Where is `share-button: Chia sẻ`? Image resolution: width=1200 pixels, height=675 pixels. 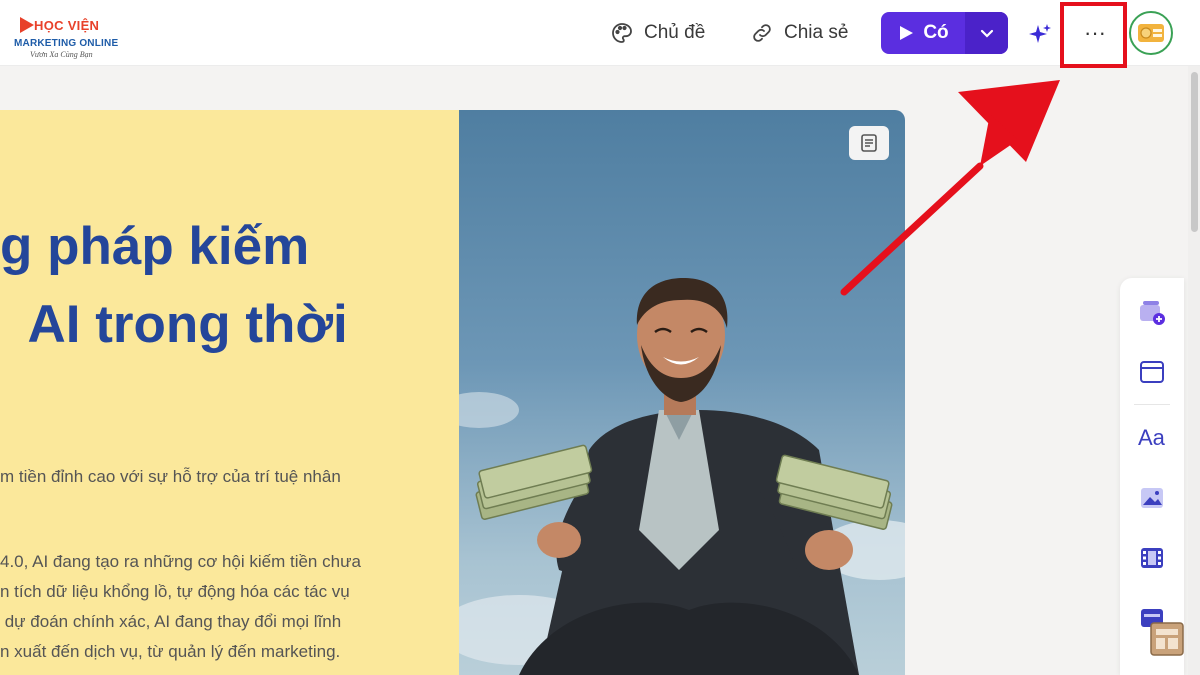
share-button: Chia sẻ is located at coordinates (799, 33).